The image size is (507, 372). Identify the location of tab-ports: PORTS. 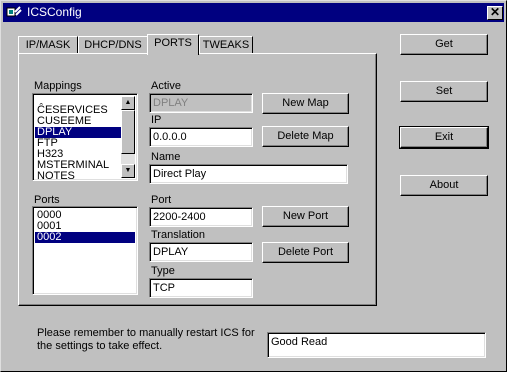
(173, 44).